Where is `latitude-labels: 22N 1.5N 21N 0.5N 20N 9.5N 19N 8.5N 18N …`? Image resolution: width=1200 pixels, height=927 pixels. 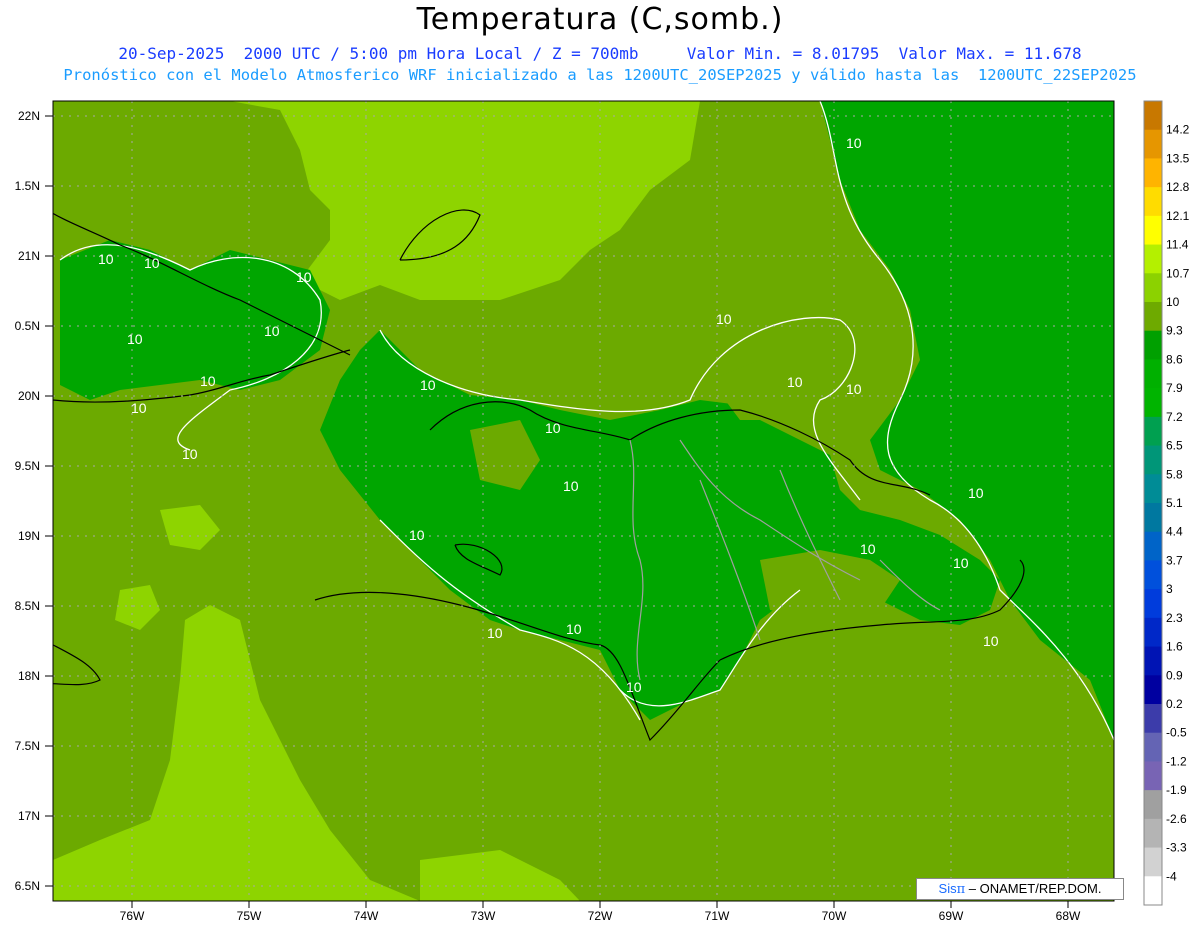 latitude-labels: 22N 1.5N 21N 0.5N 20N 9.5N 19N 8.5N 18N … is located at coordinates (27, 501).